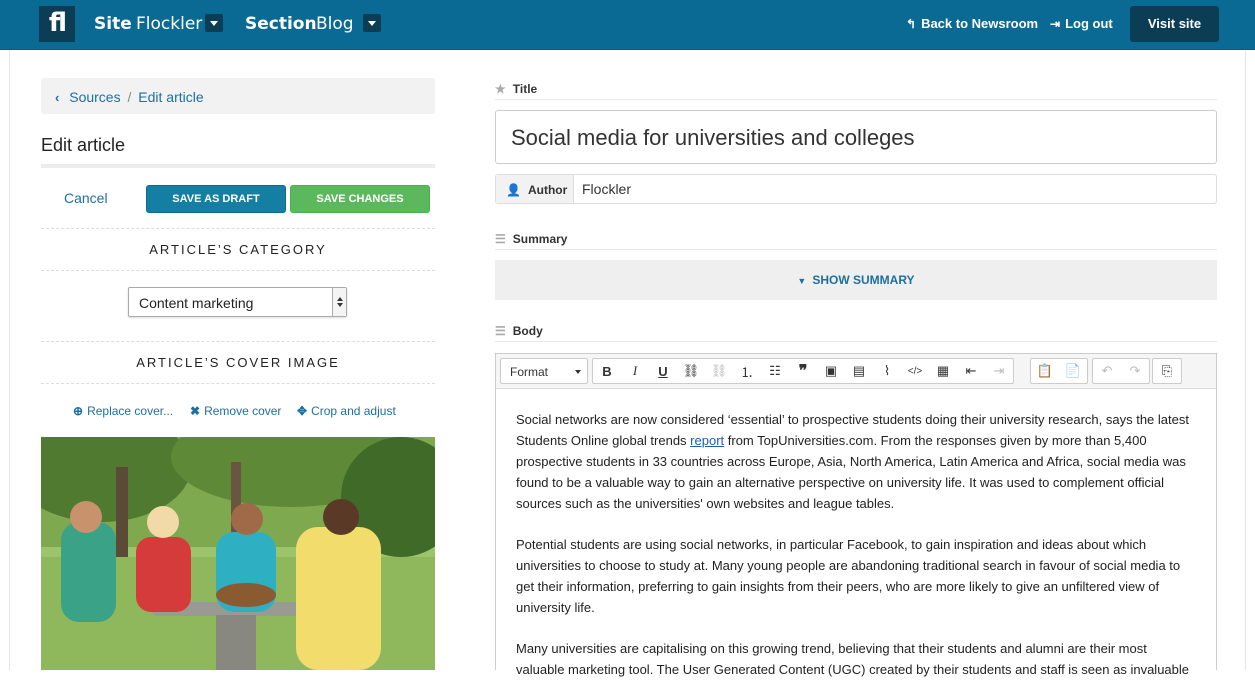 Image resolution: width=1255 pixels, height=700 pixels. I want to click on source-view-icon: ⎘, so click(1167, 371).